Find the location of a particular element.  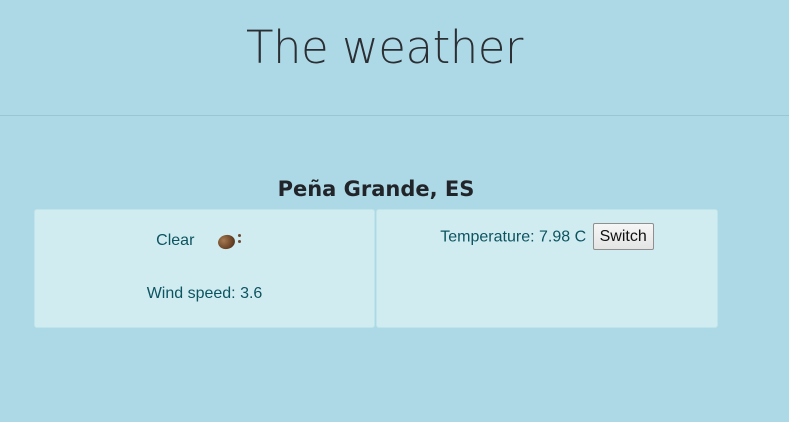

wind-speed-text: Wind speed: 3.6 is located at coordinates (204, 293).